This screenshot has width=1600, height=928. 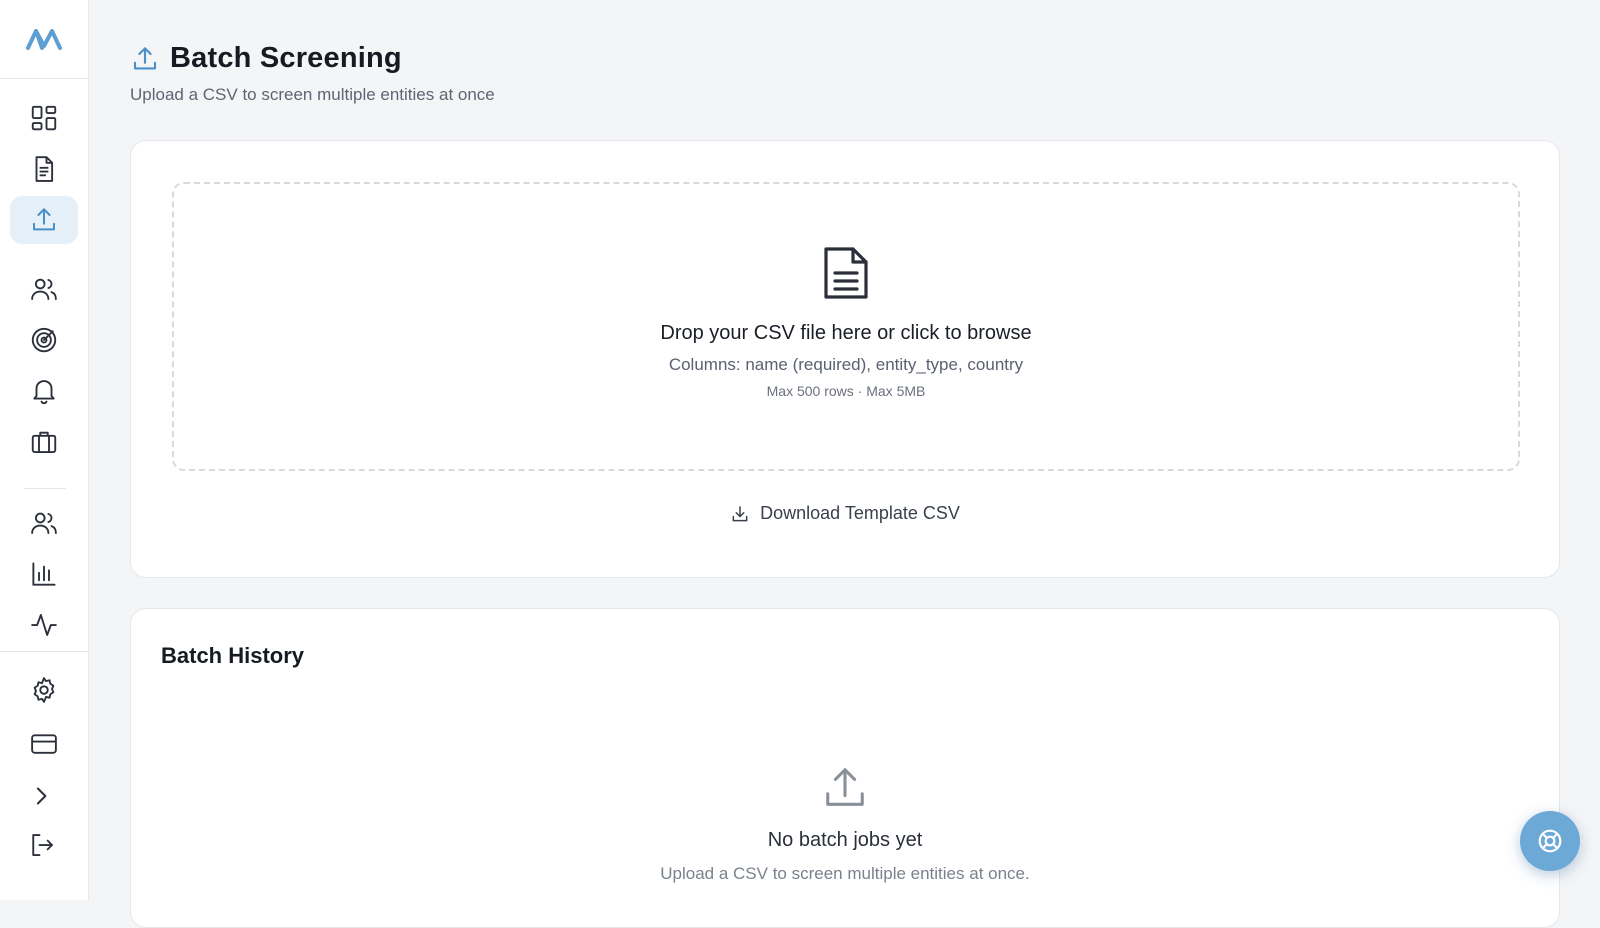 I want to click on help-button, so click(x=1550, y=841).